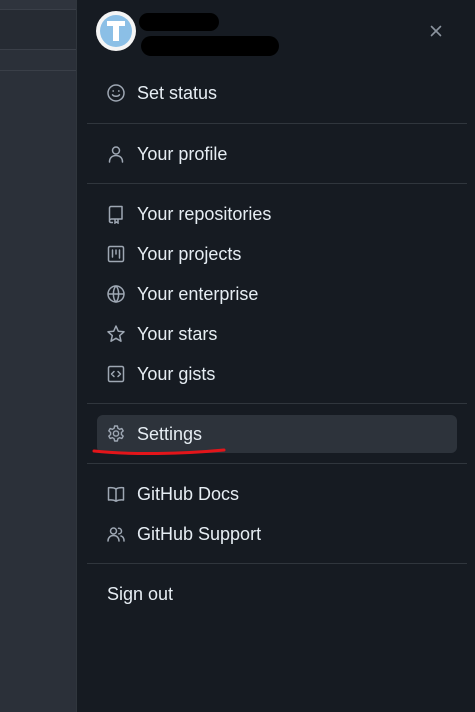 This screenshot has width=475, height=712. I want to click on menu-item-github-docs: GitHub Docs, so click(277, 494).